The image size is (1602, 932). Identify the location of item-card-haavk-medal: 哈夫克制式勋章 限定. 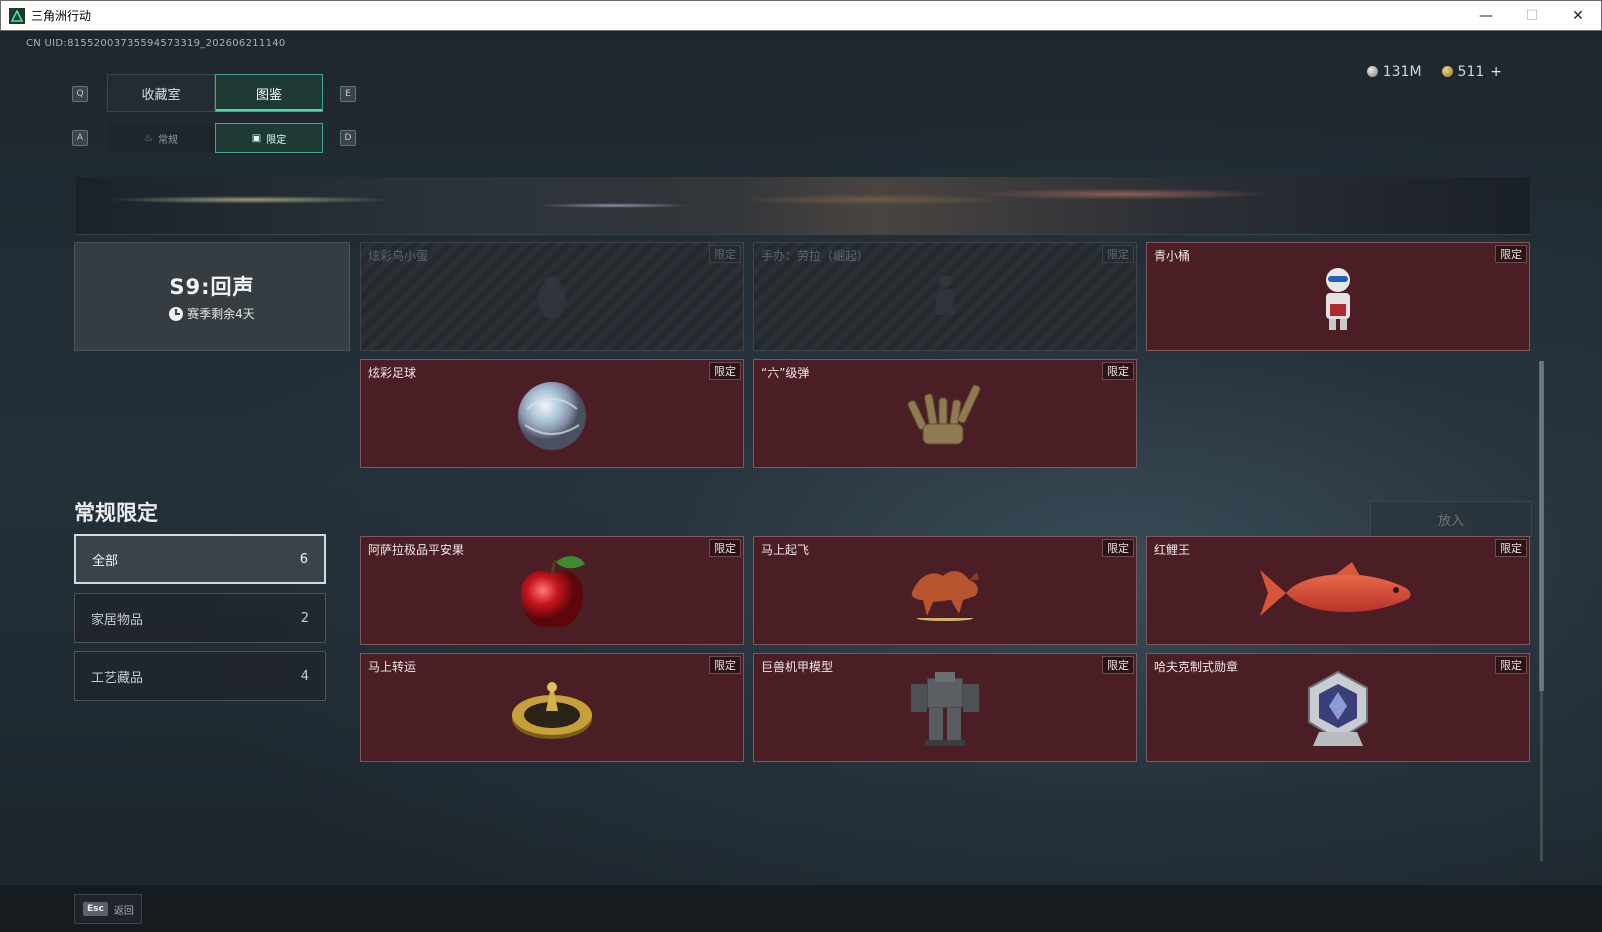
(1338, 707).